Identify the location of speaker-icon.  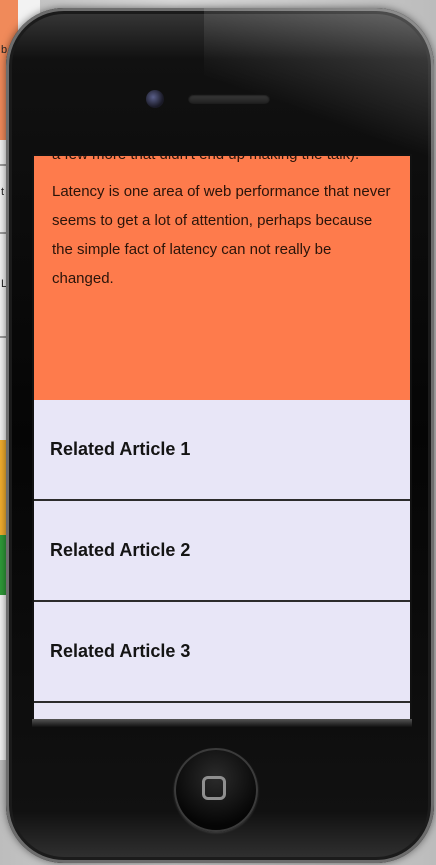
(229, 99).